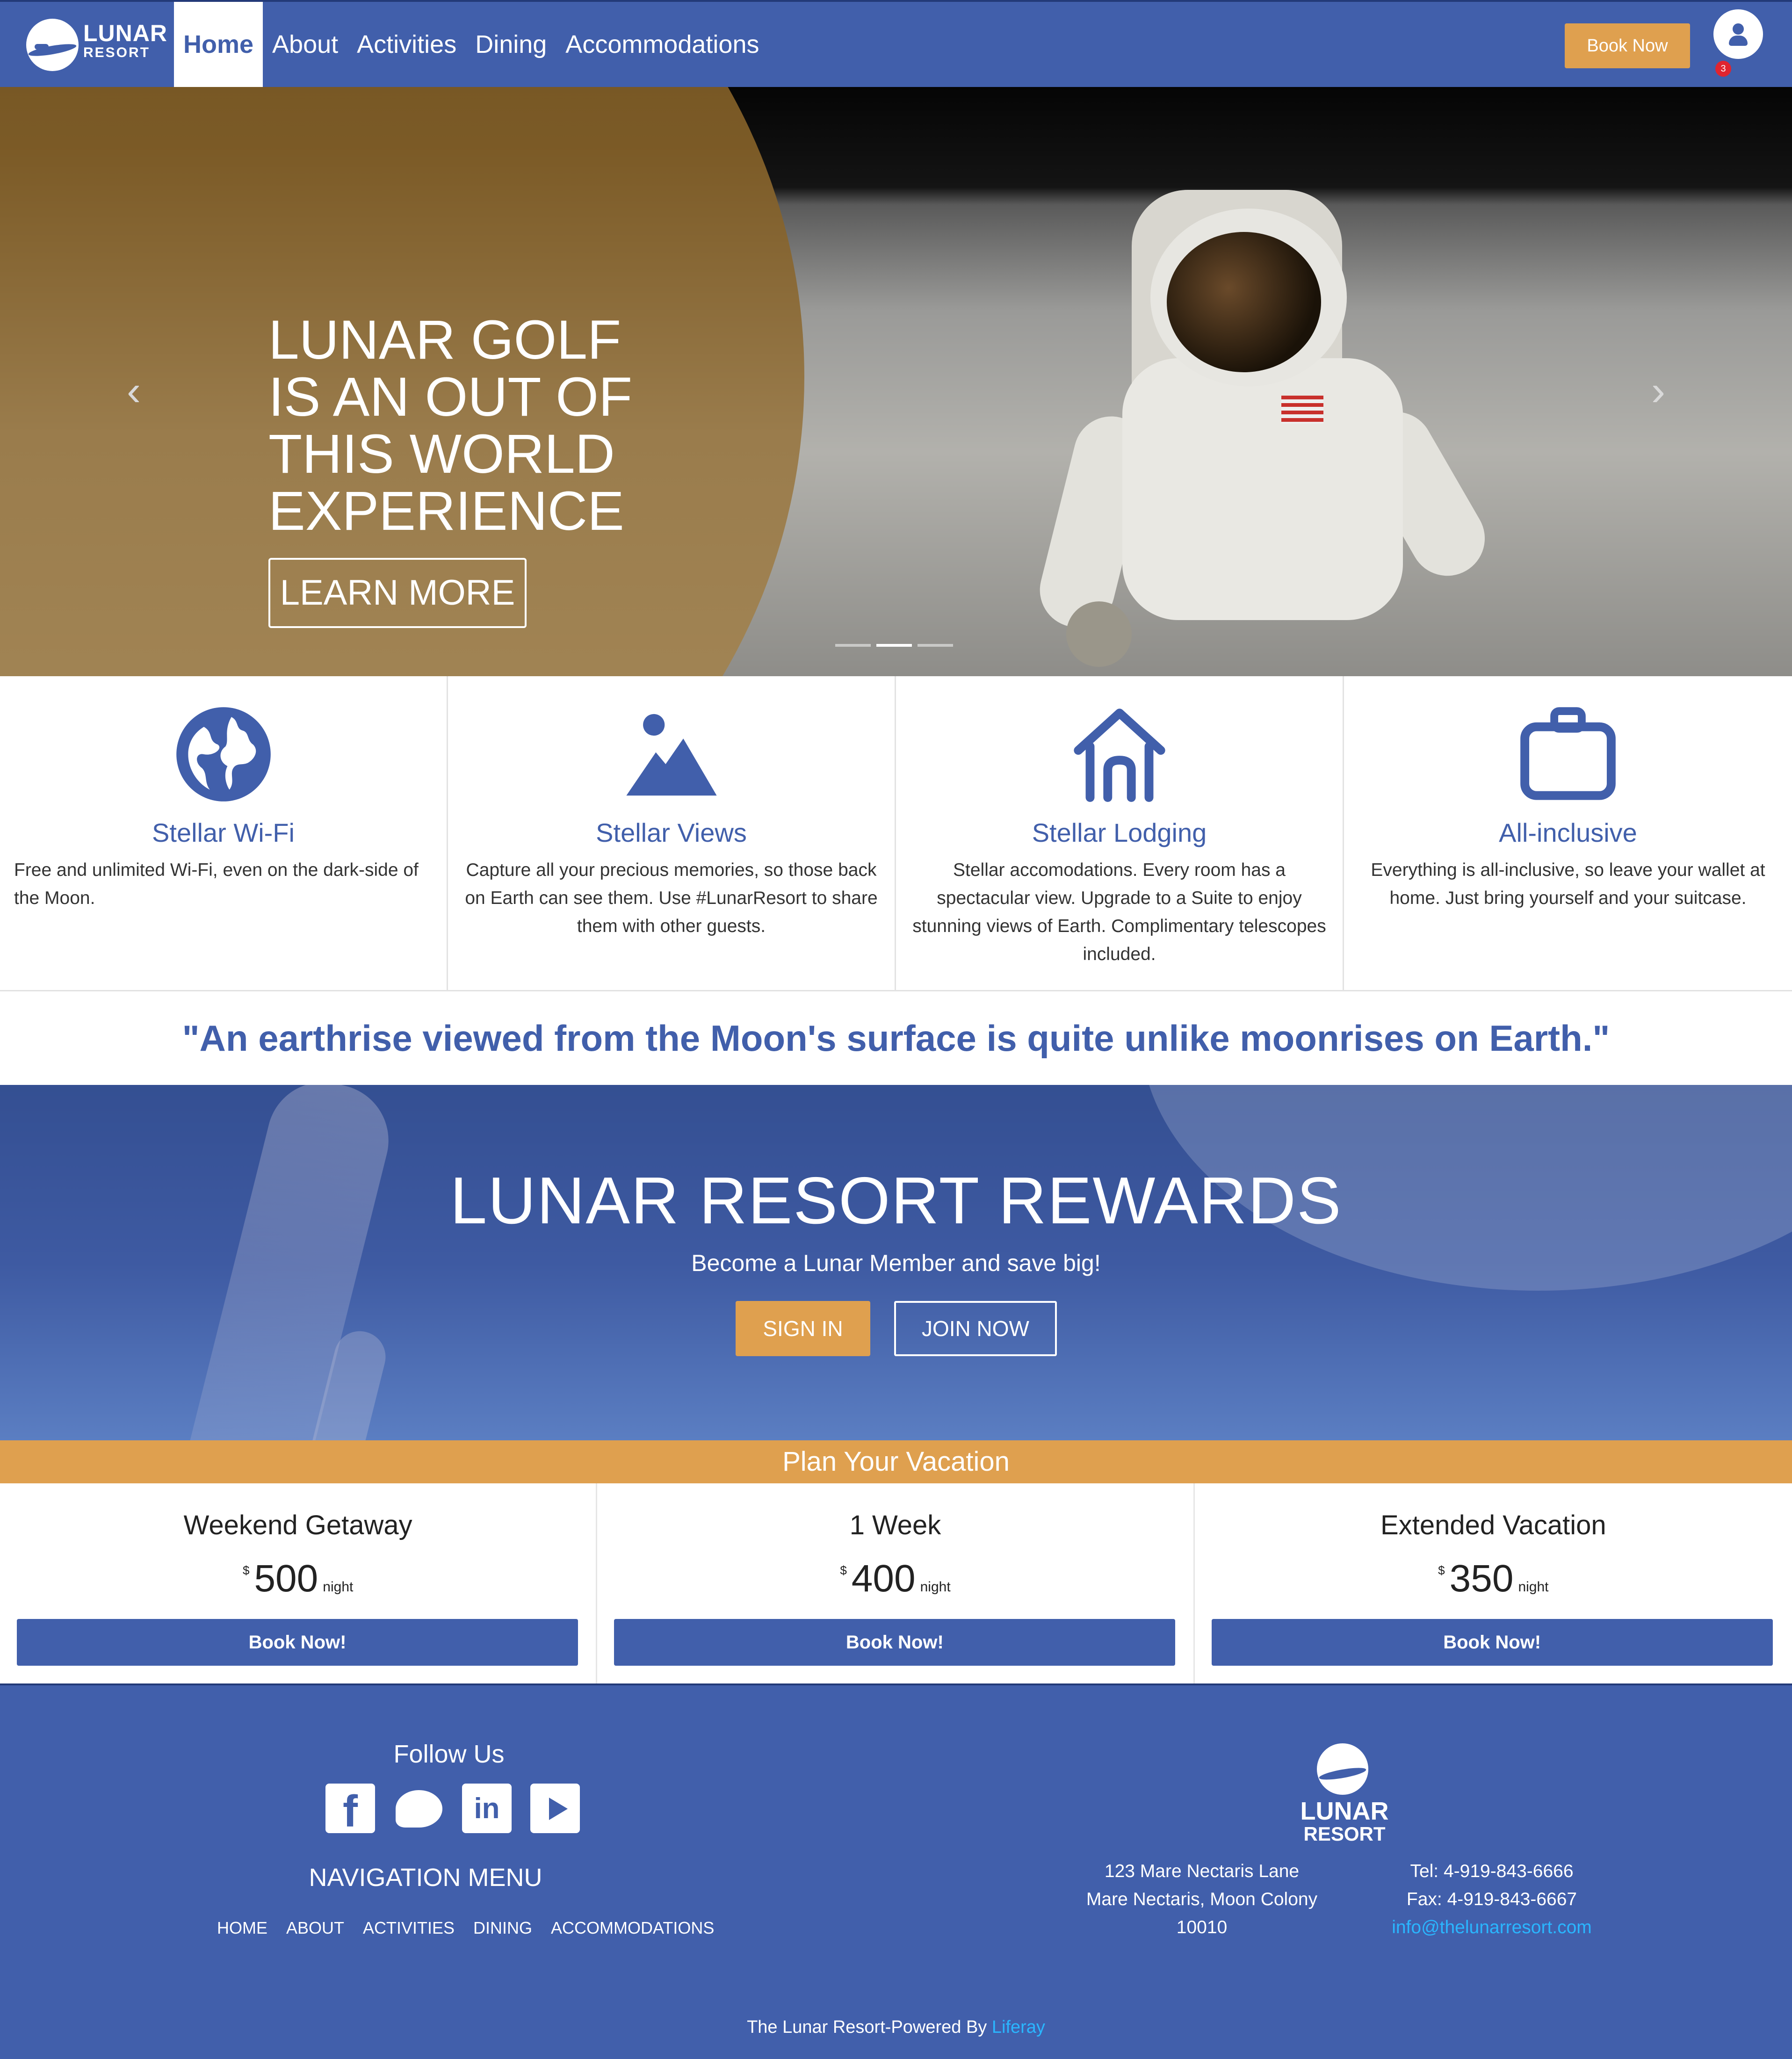 The image size is (1792, 2059). I want to click on follow-us-heading: Follow Us, so click(449, 1754).